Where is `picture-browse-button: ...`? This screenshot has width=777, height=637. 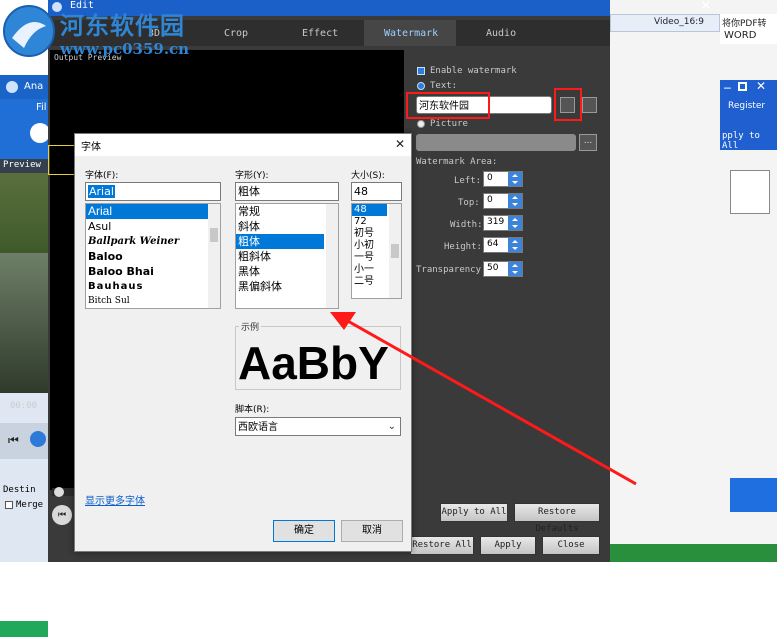
picture-browse-button: ... is located at coordinates (588, 142).